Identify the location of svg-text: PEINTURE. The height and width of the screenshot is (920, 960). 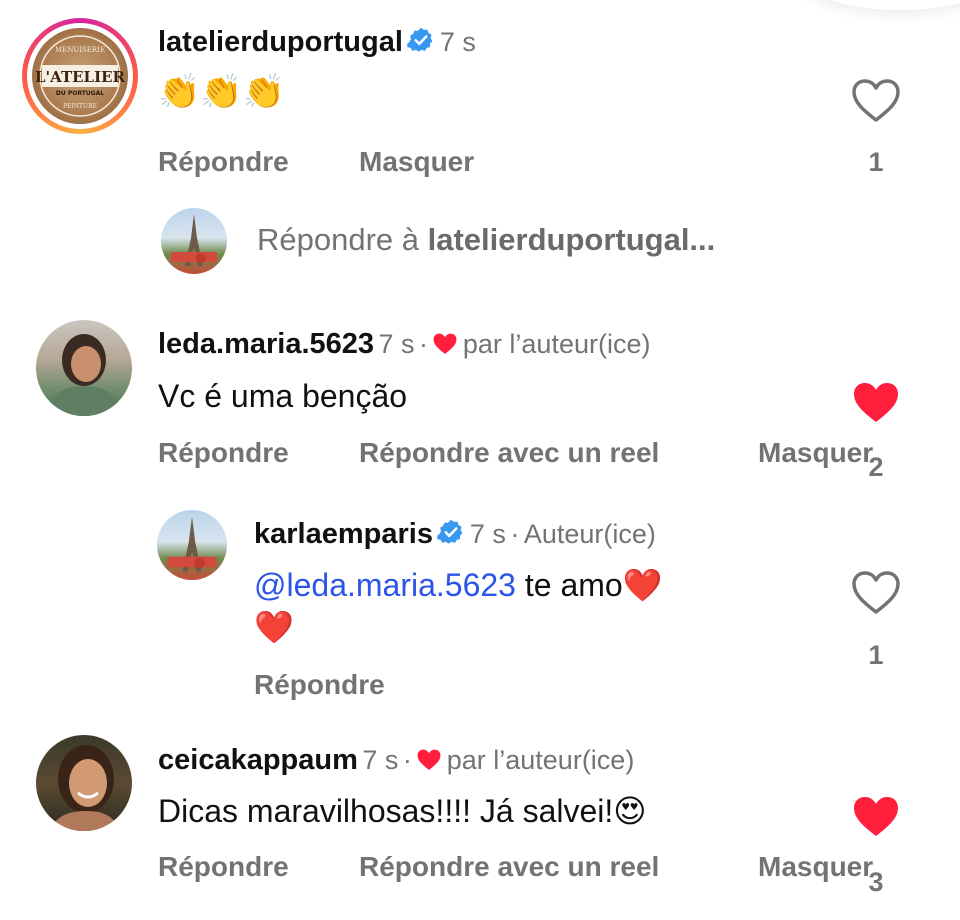
(80, 106).